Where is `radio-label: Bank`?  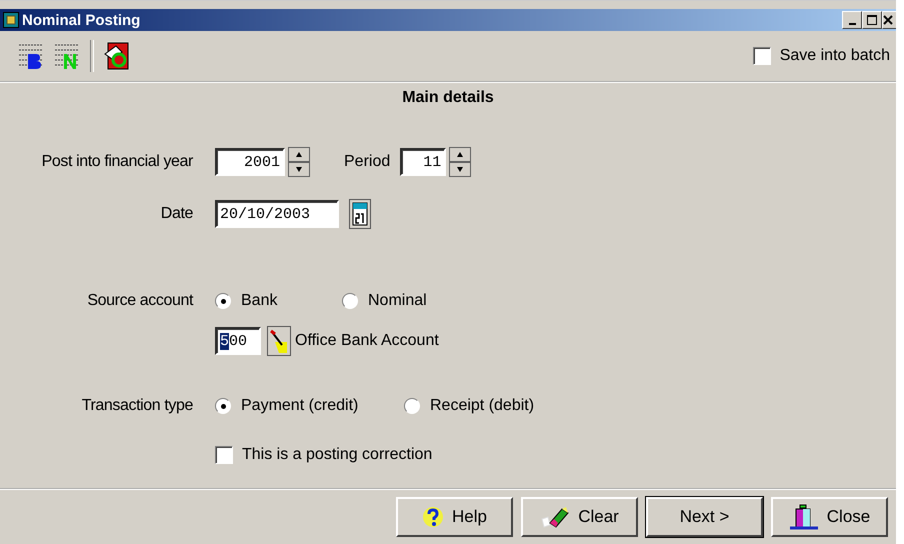 radio-label: Bank is located at coordinates (259, 301).